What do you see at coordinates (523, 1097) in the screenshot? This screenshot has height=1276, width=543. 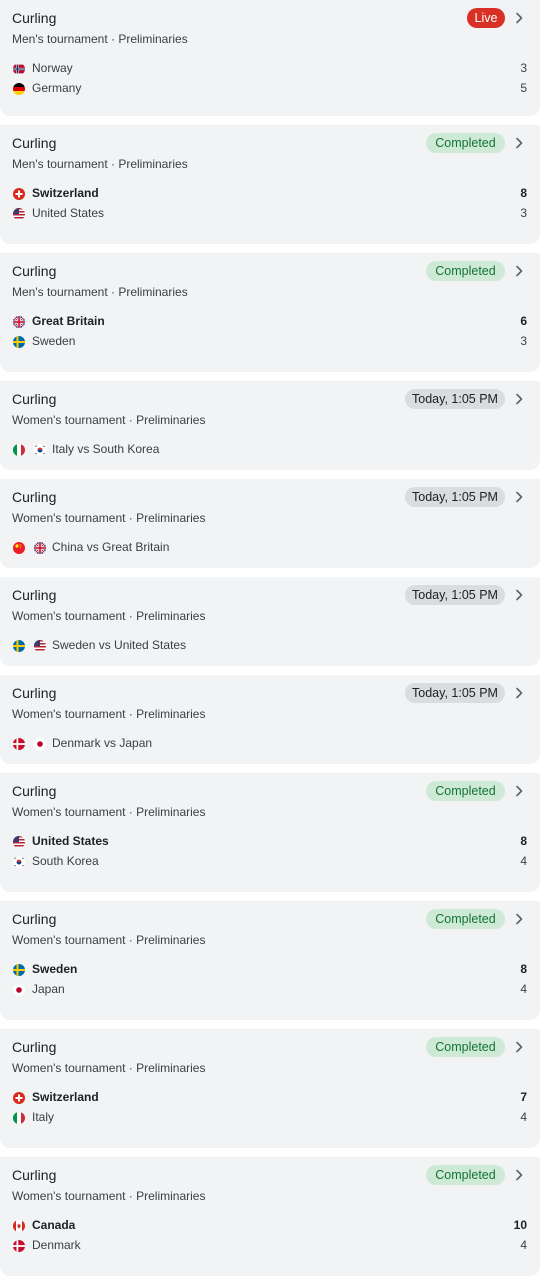 I see `team-score: 7` at bounding box center [523, 1097].